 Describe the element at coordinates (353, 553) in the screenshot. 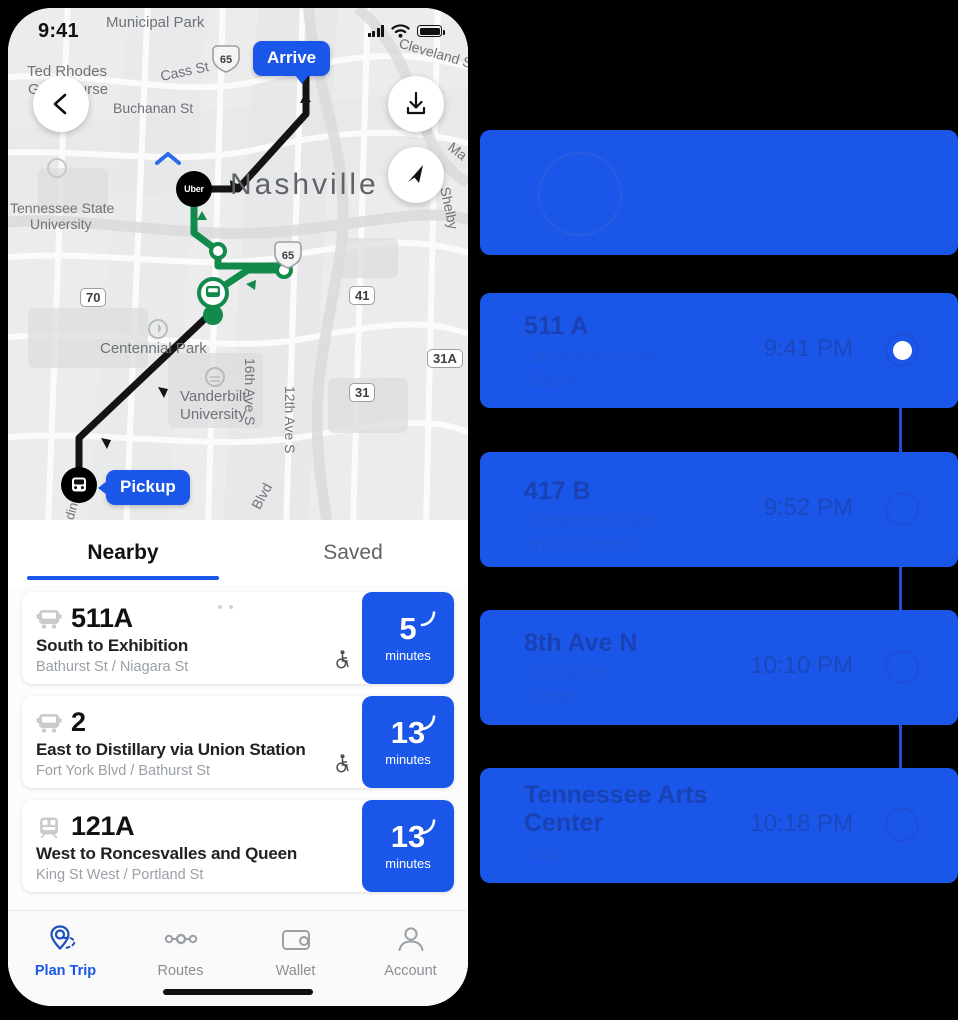

I see `tab-saved: Saved` at that location.